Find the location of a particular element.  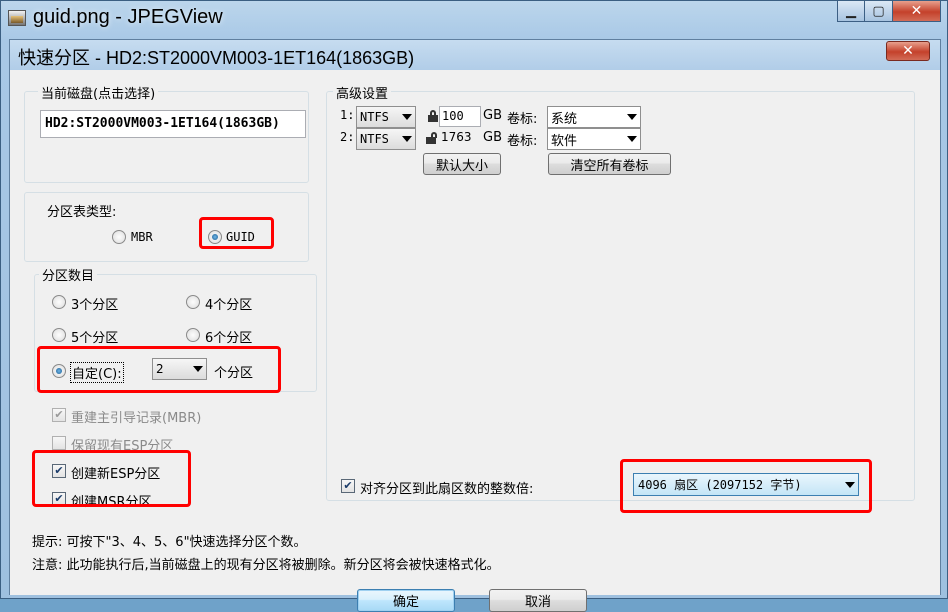

image-app-icon is located at coordinates (17, 18).